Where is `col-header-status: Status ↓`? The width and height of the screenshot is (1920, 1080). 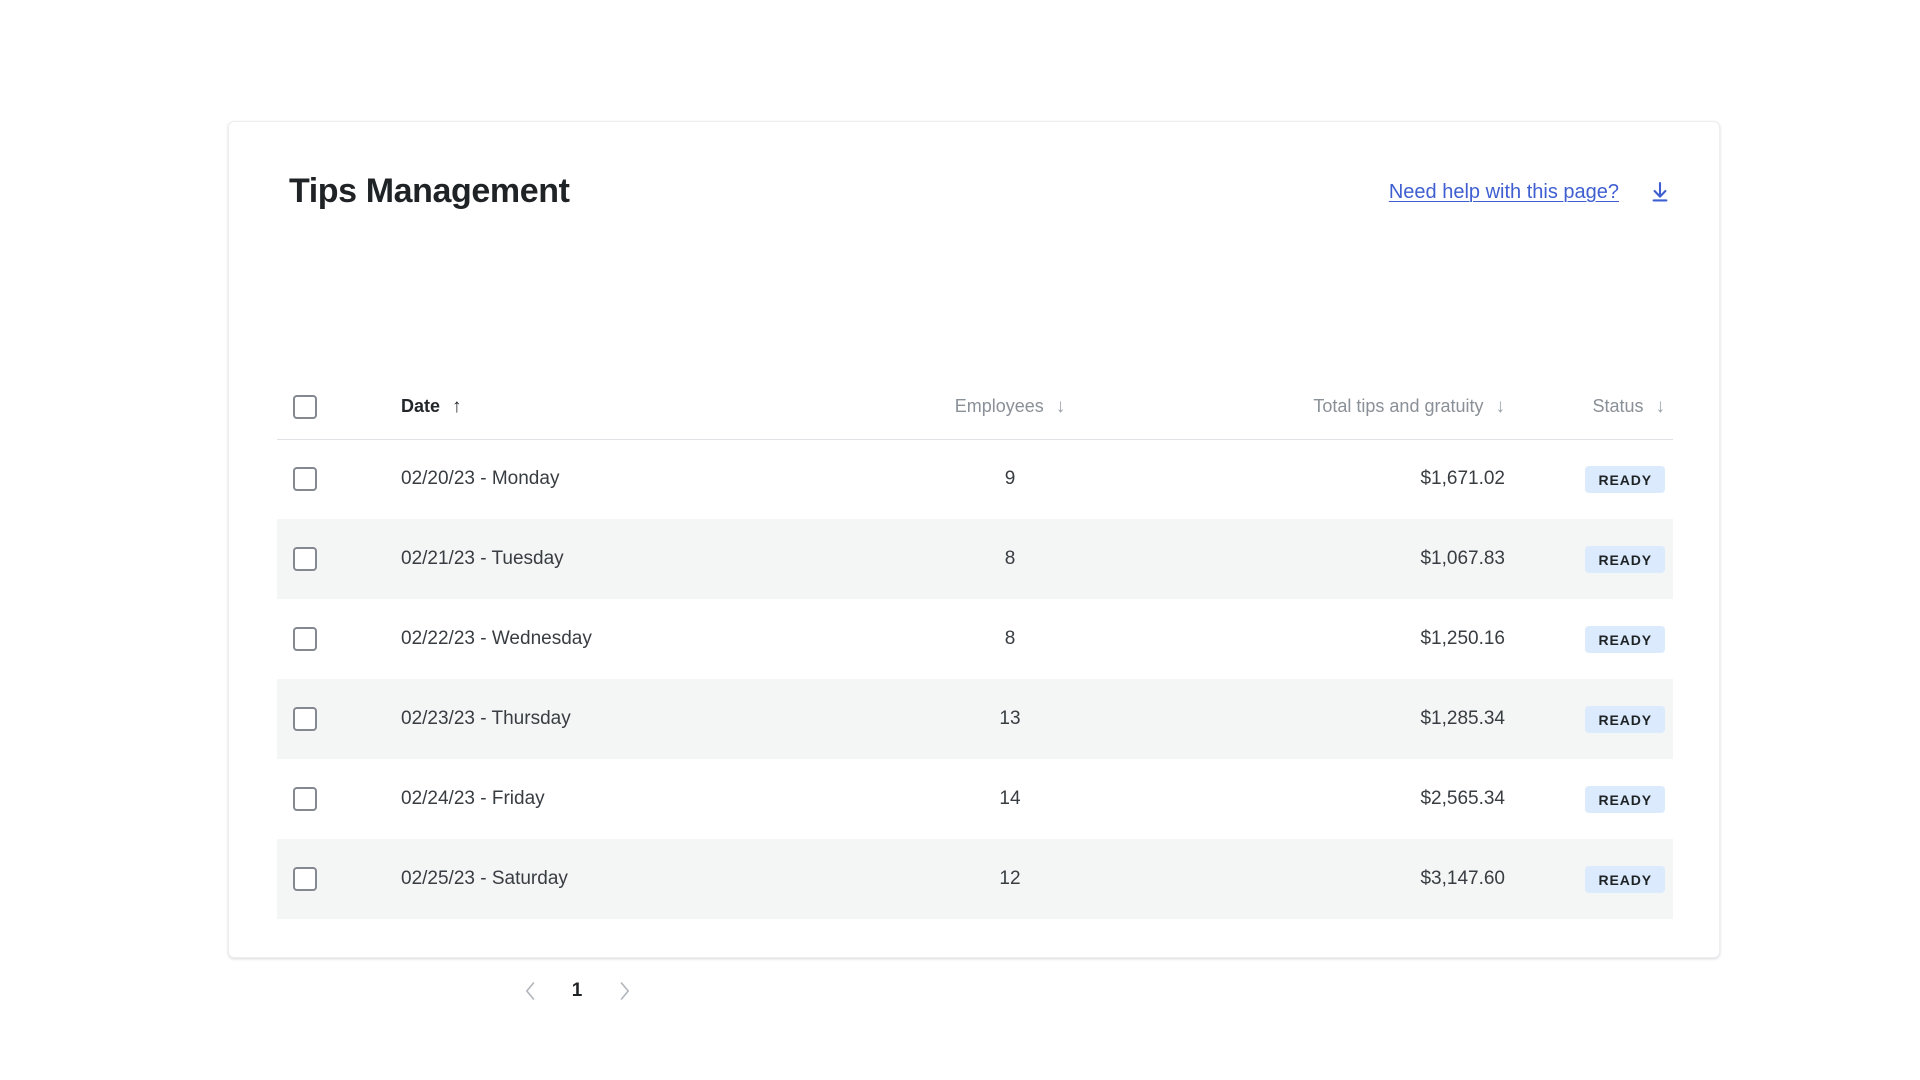
col-header-status: Status ↓ is located at coordinates (1593, 407).